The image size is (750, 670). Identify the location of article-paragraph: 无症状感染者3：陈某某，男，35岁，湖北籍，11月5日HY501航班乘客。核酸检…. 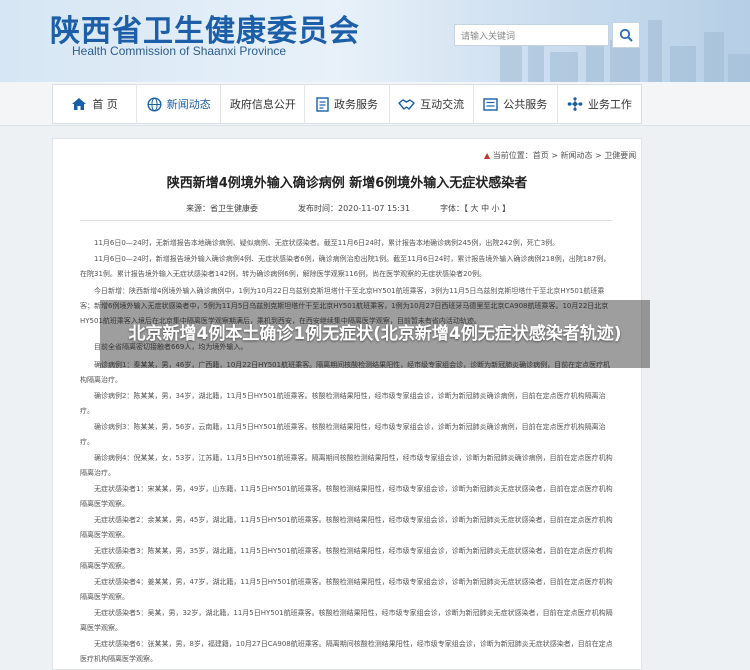
(346, 558).